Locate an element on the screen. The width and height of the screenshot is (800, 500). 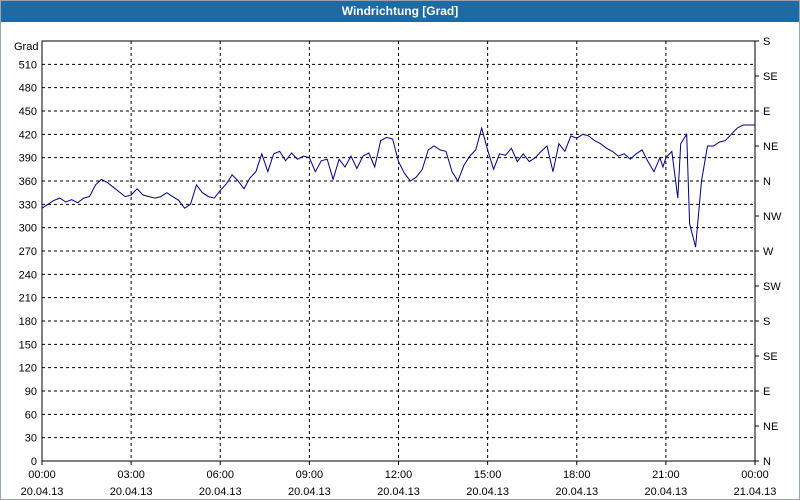
y-tick-label: 90 is located at coordinates (31, 392).